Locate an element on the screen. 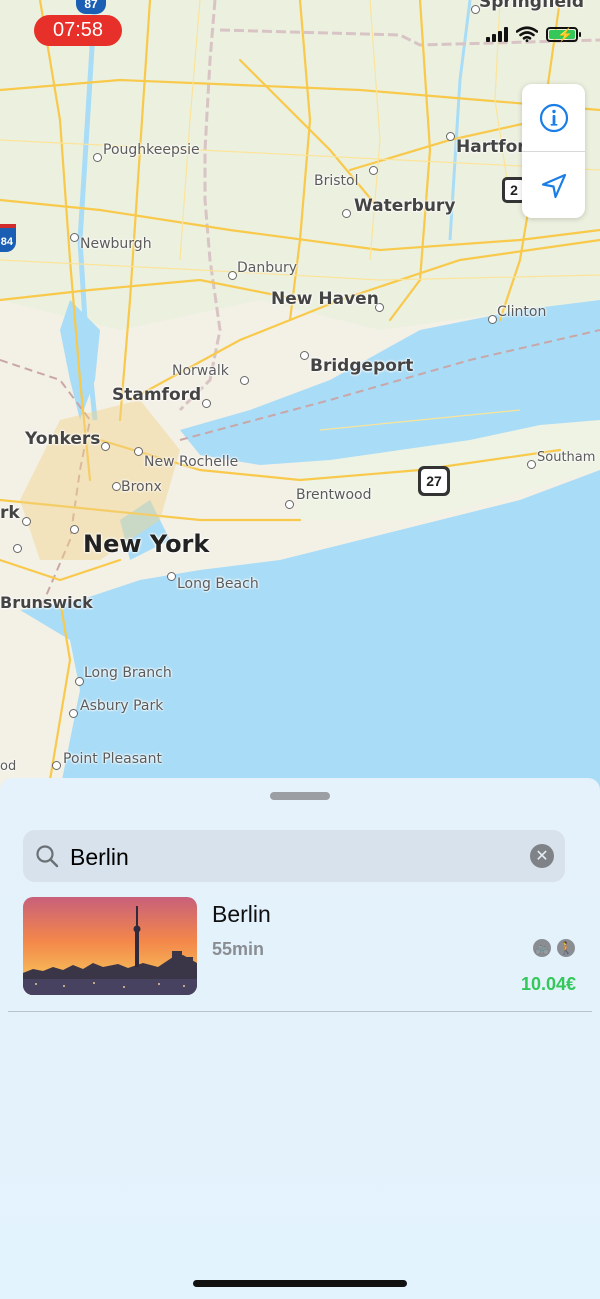 This screenshot has height=1299, width=600. info-icon is located at coordinates (553, 117).